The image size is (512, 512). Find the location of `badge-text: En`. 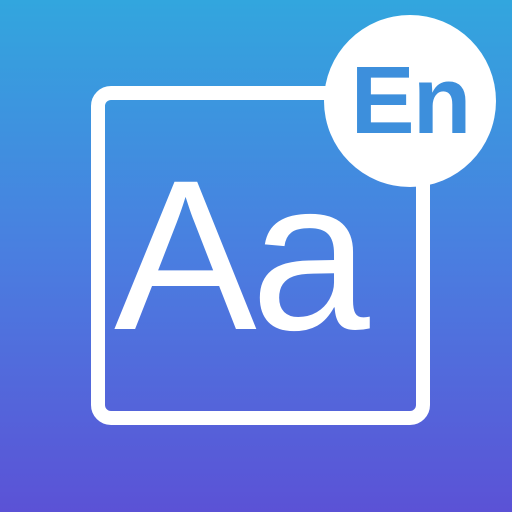

badge-text: En is located at coordinates (411, 100).